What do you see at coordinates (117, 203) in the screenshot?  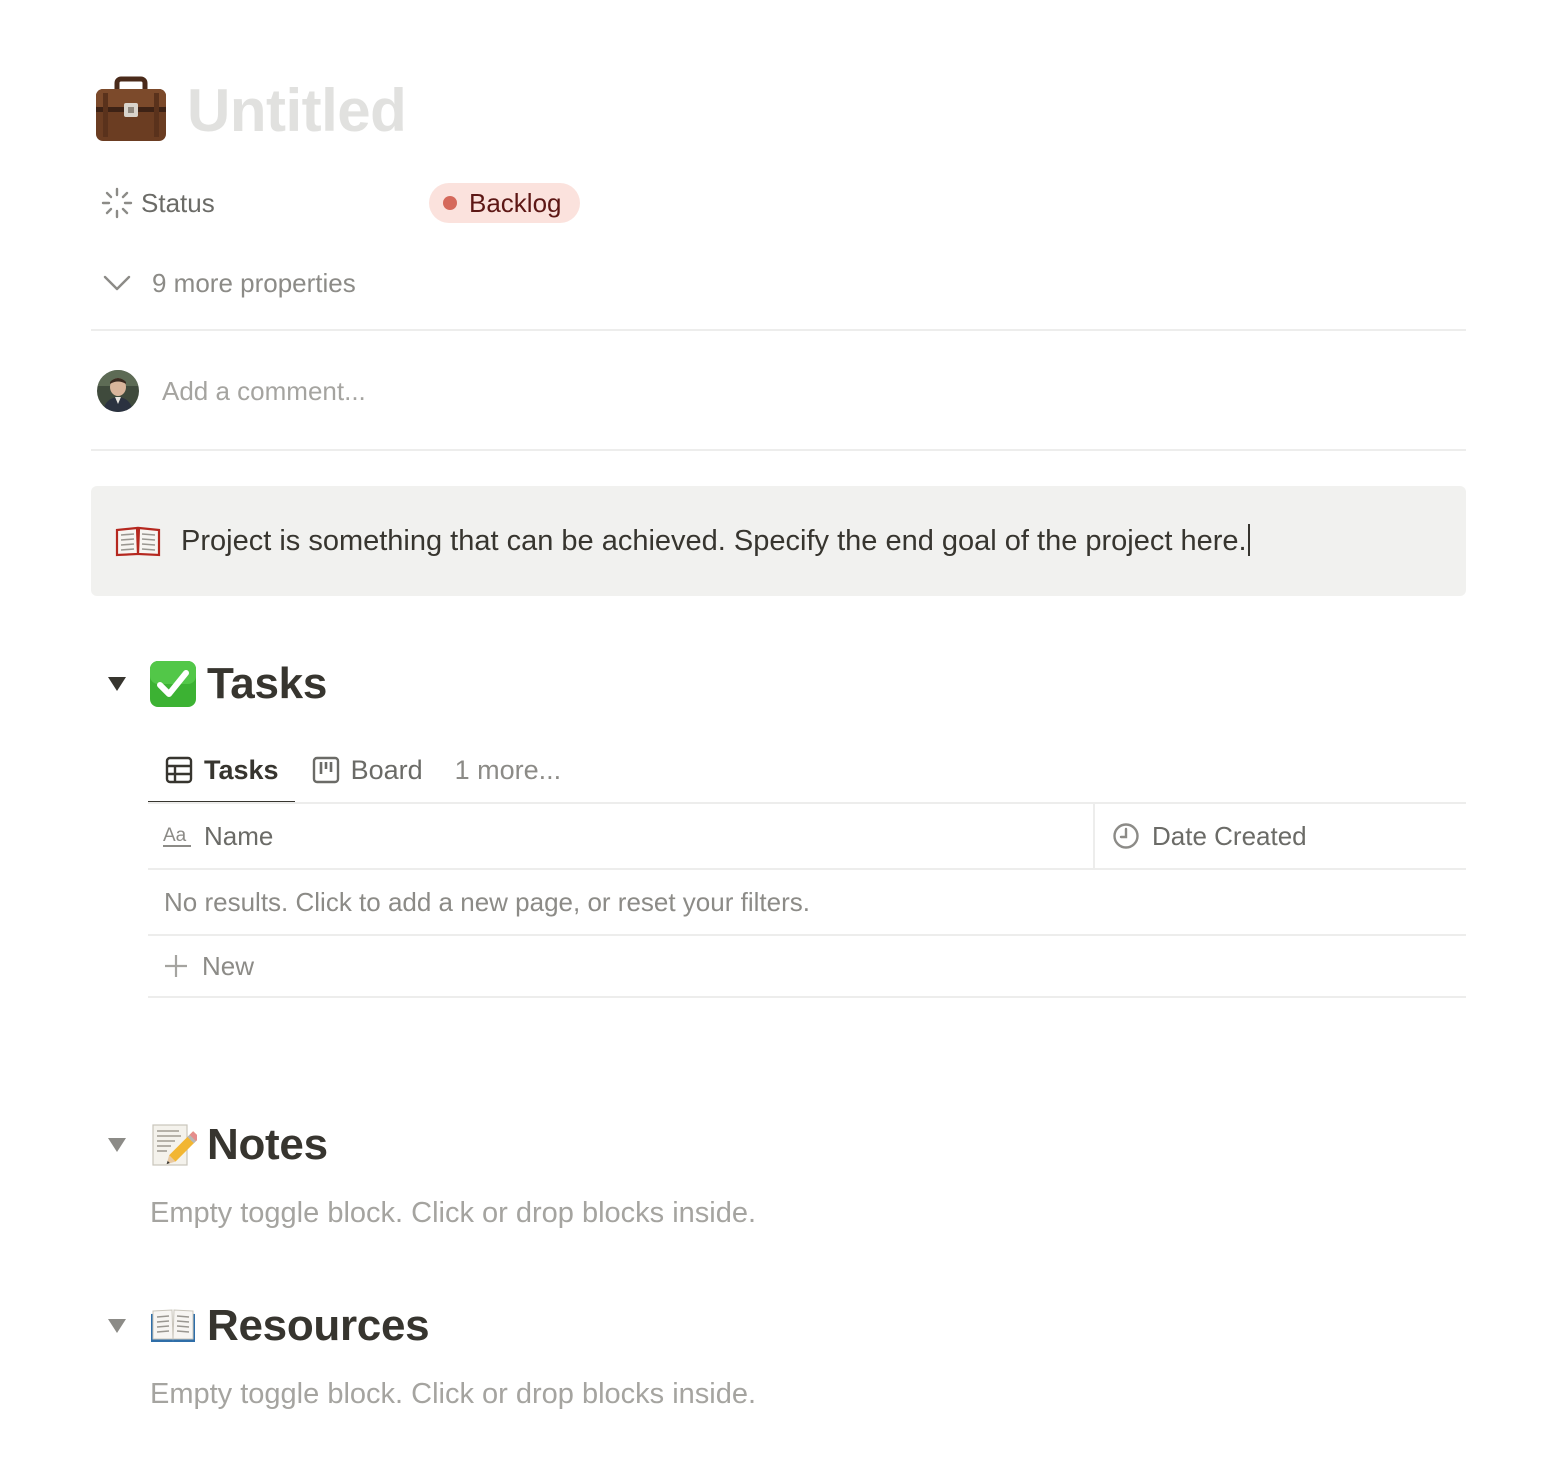 I see `status-spinner-icon` at bounding box center [117, 203].